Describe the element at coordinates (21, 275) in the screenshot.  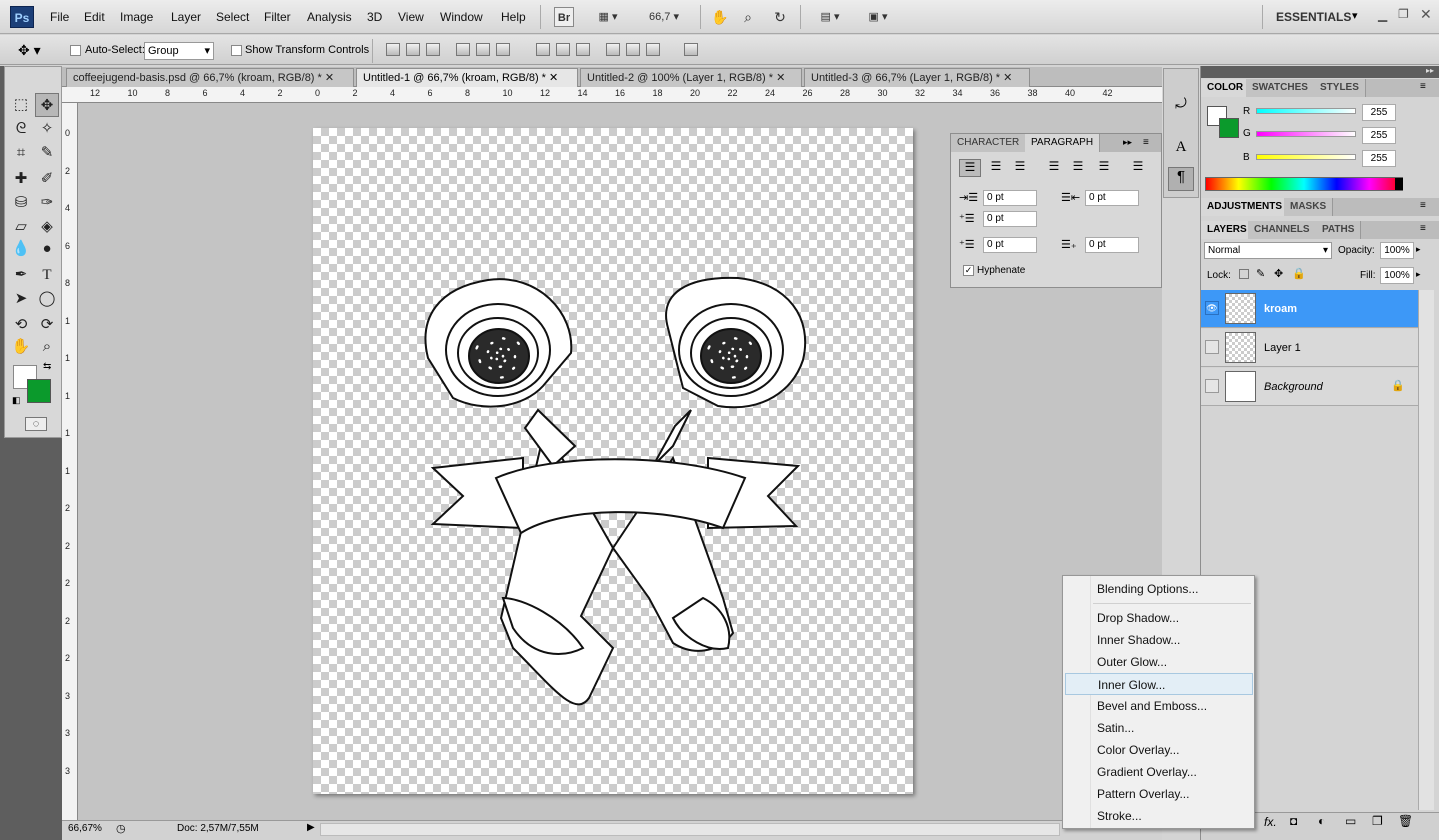
I see `pen-tool-icon: ✒` at that location.